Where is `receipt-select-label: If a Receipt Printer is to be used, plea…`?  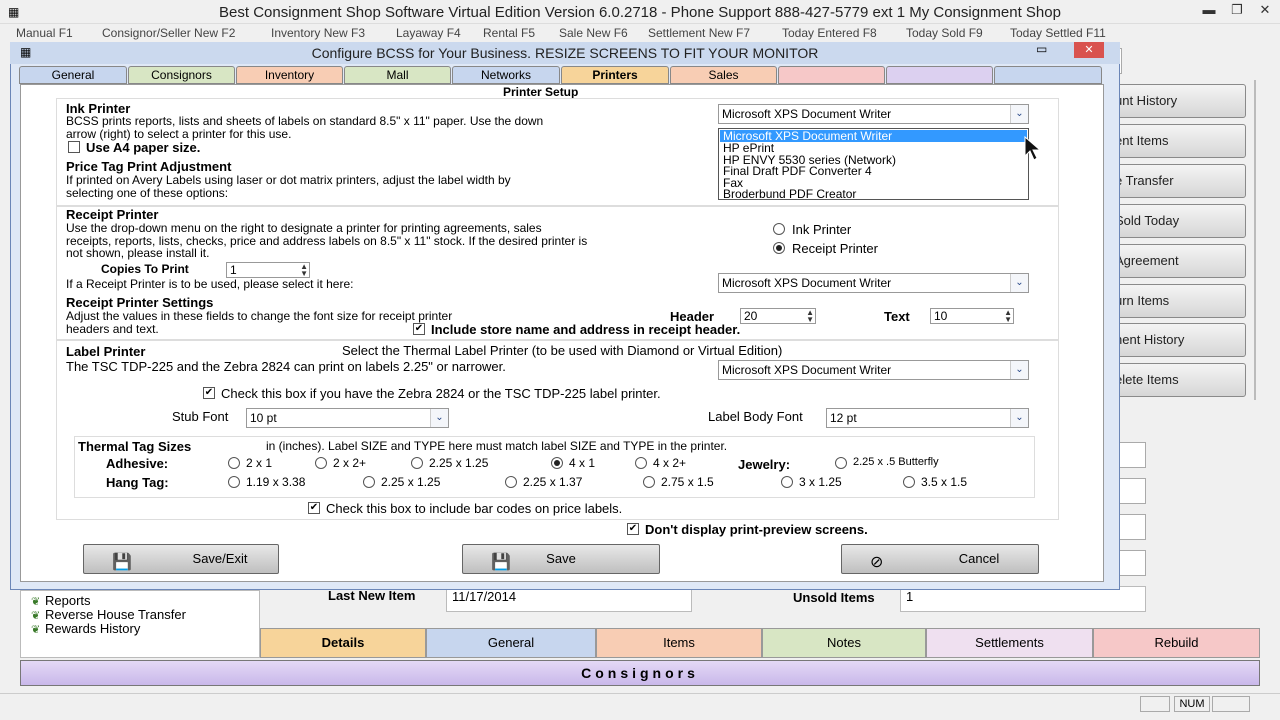
receipt-select-label: If a Receipt Printer is to be used, plea… is located at coordinates (210, 284).